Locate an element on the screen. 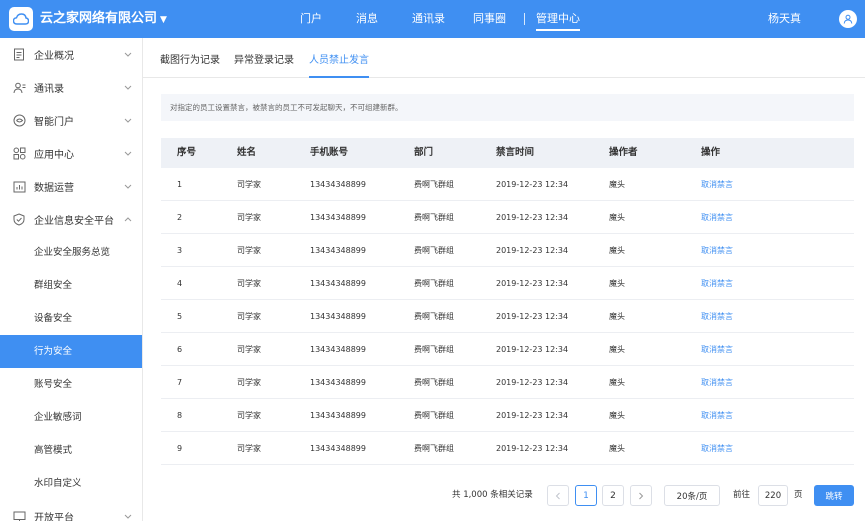 The height and width of the screenshot is (521, 865). contacts-icon is located at coordinates (19, 88).